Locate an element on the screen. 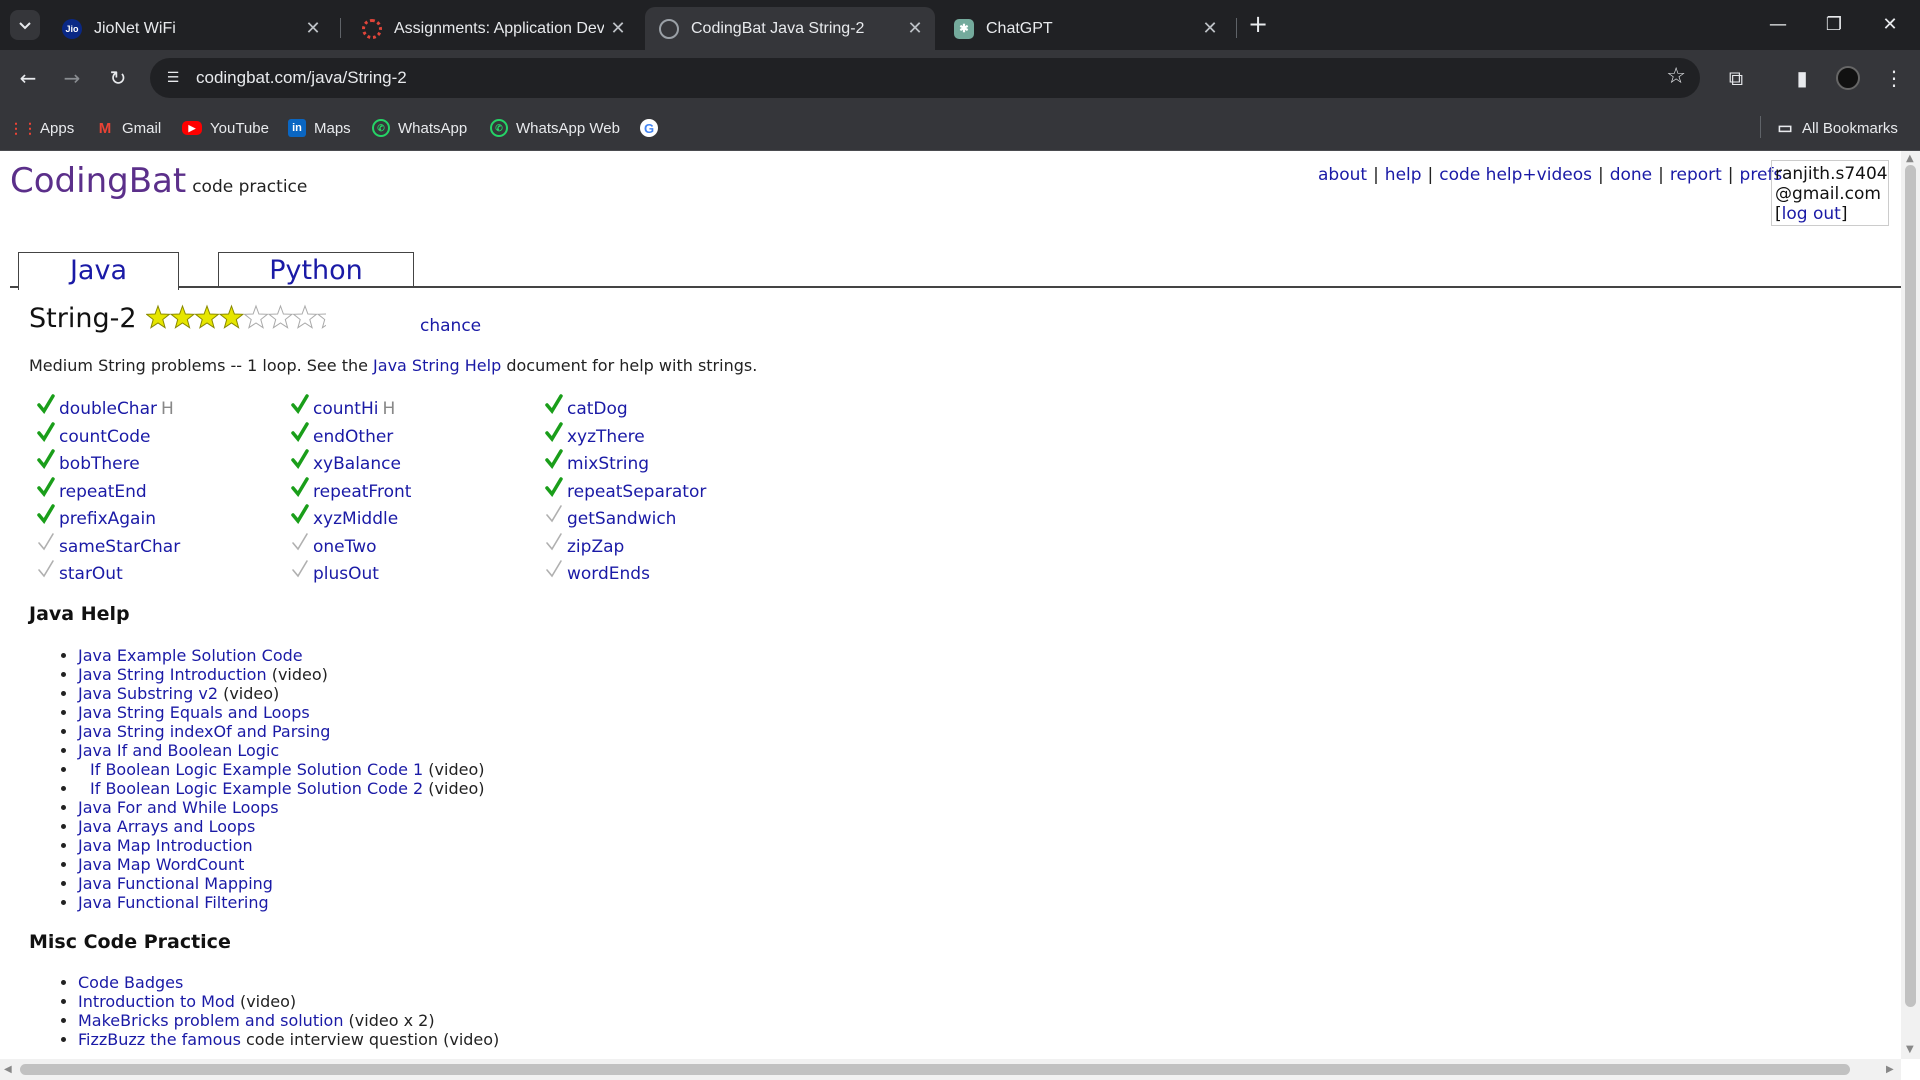  nav-done-link: done is located at coordinates (1631, 175).